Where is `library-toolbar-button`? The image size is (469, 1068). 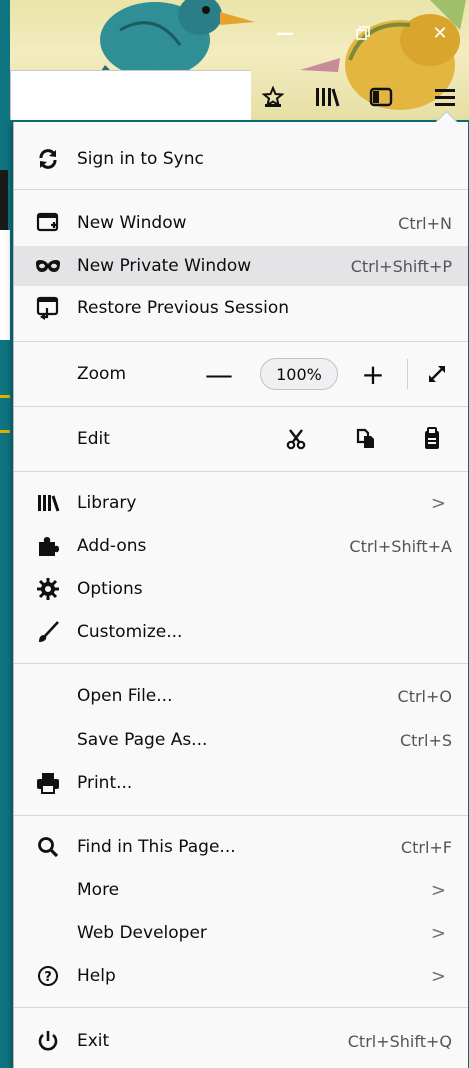
library-toolbar-button is located at coordinates (327, 97).